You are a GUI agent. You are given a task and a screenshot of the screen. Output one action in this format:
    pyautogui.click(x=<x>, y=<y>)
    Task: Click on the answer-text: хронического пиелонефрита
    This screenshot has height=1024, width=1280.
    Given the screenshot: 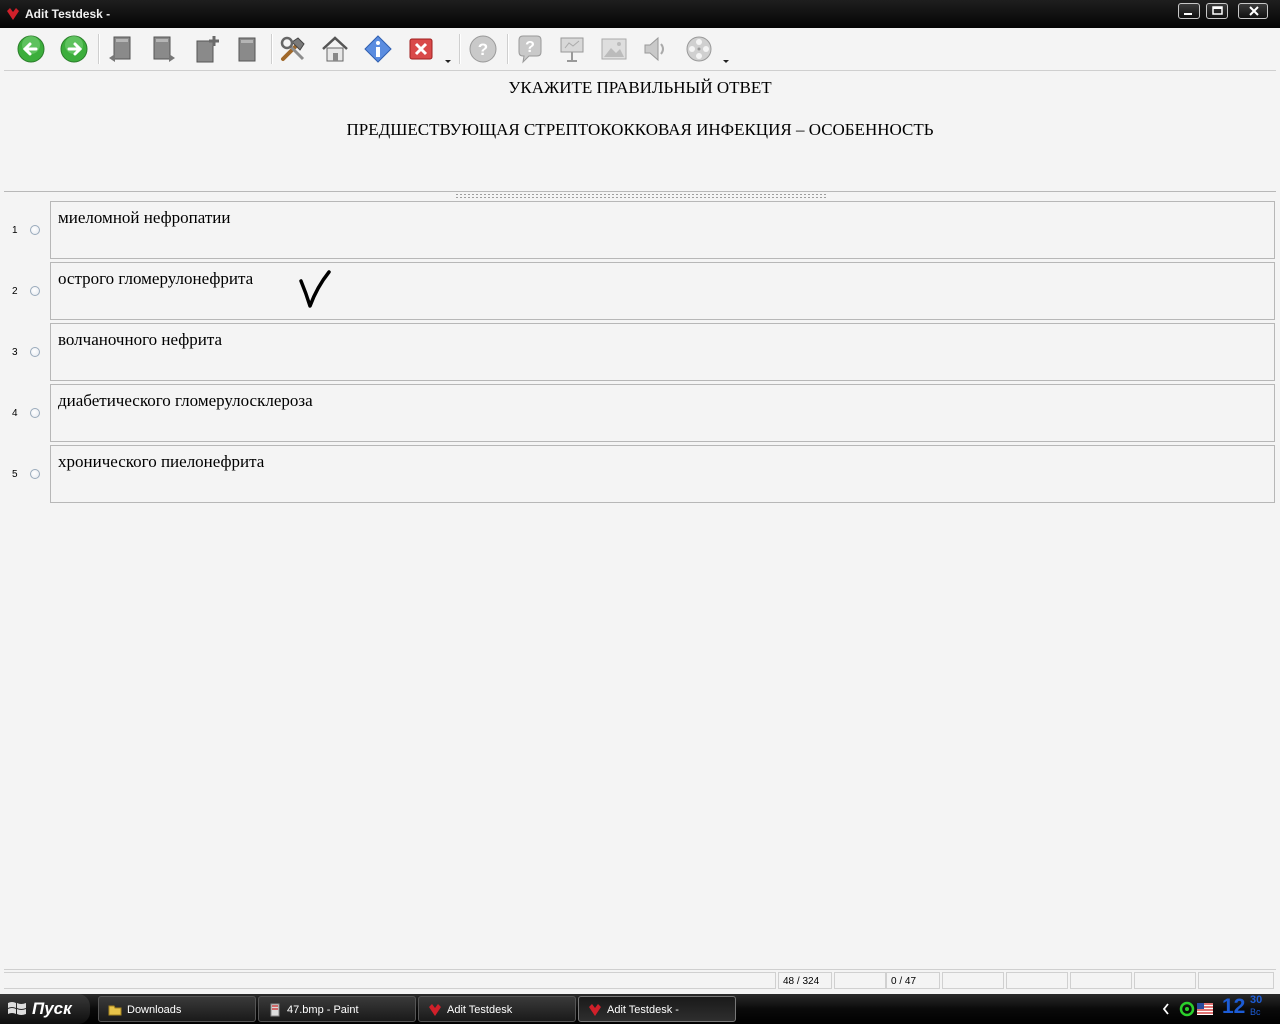 What is the action you would take?
    pyautogui.click(x=161, y=461)
    